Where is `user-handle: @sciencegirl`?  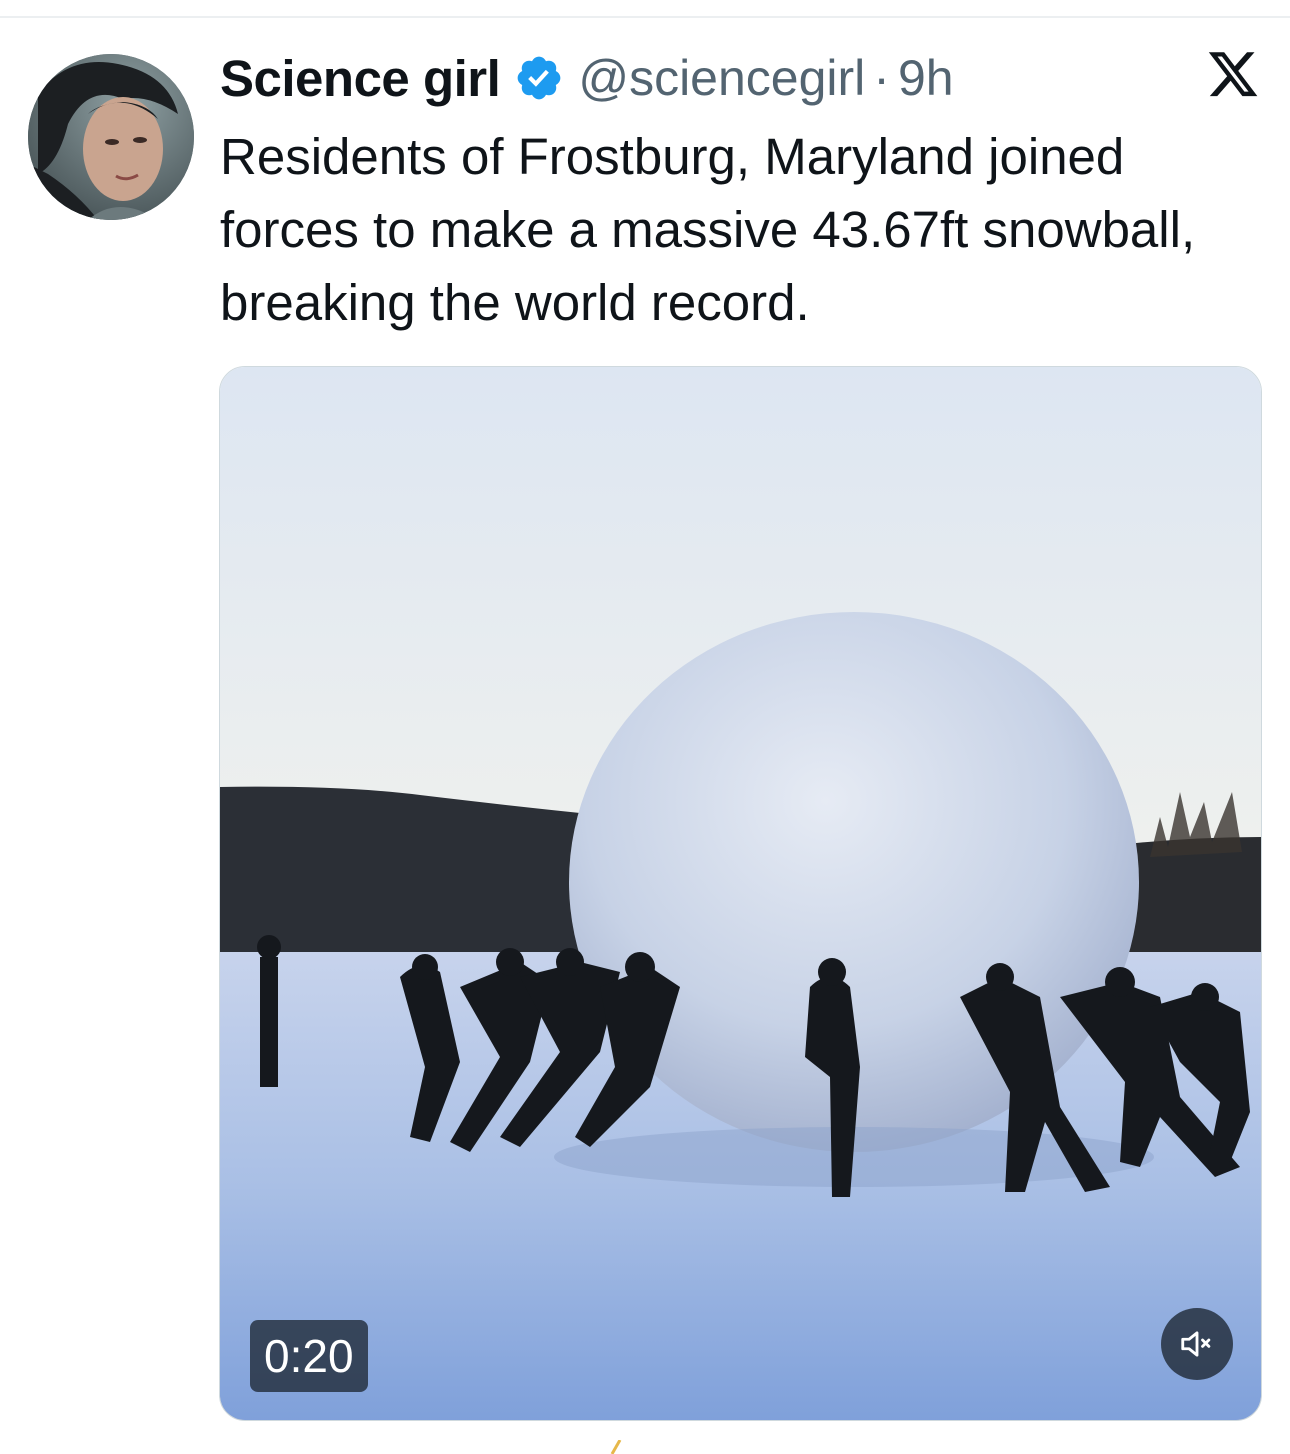
user-handle: @sciencegirl is located at coordinates (721, 78).